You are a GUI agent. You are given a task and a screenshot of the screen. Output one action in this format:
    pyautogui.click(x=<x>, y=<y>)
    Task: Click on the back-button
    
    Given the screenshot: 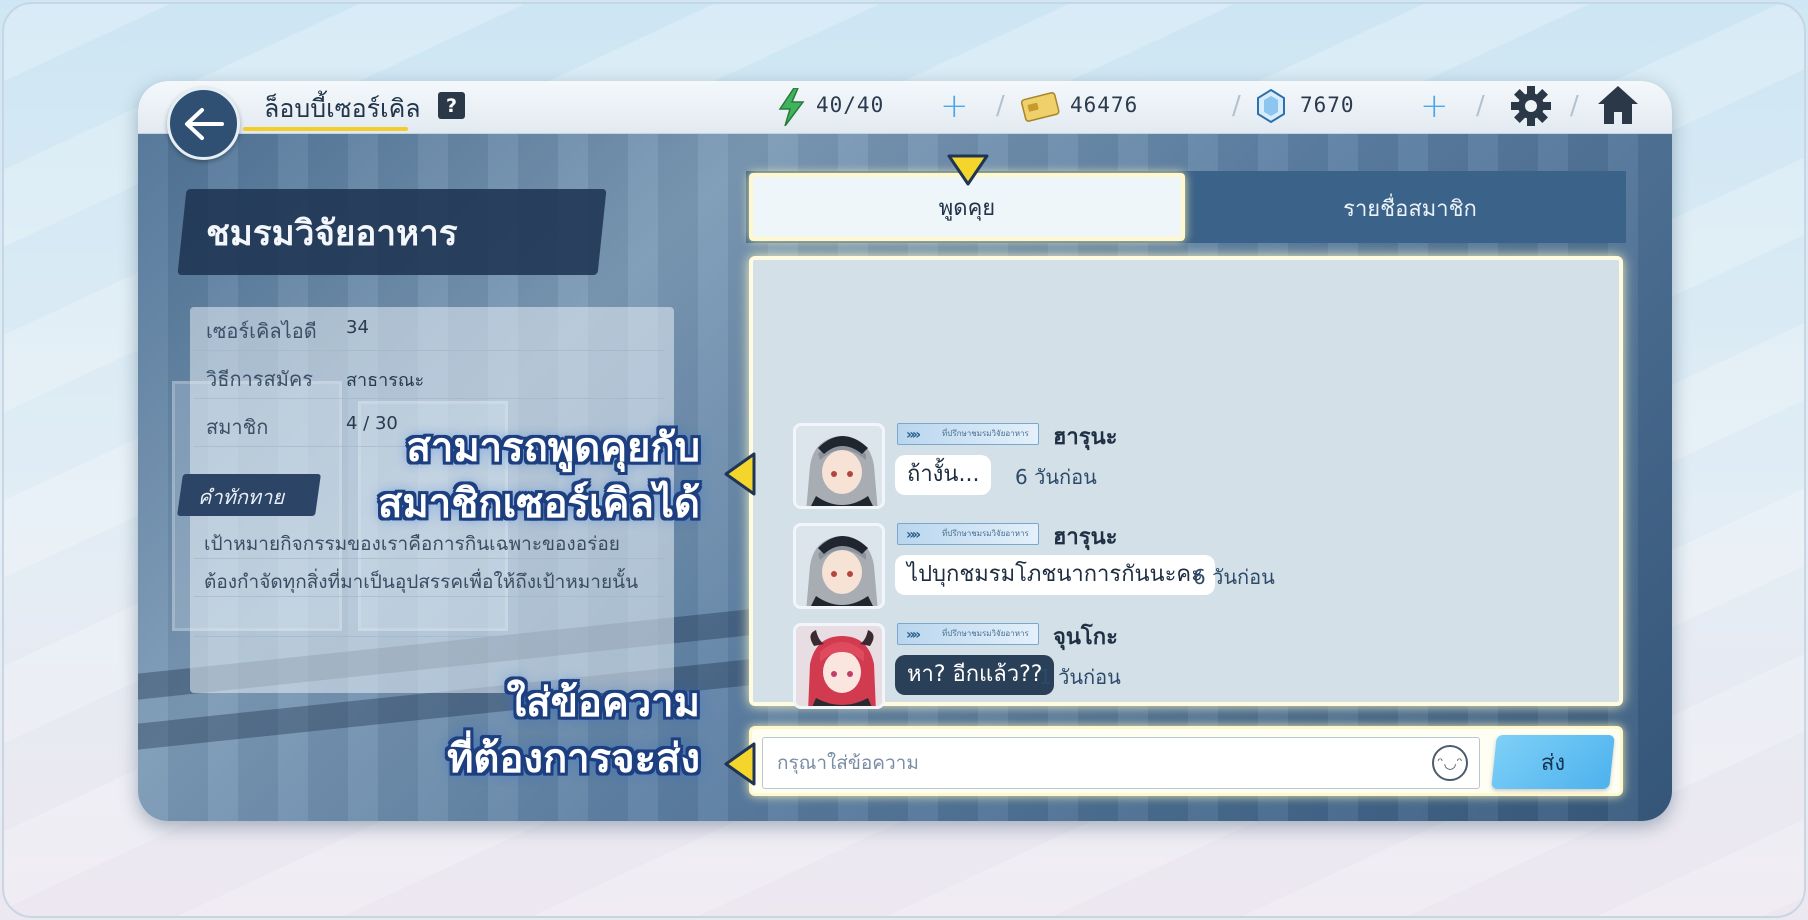 What is the action you would take?
    pyautogui.click(x=203, y=123)
    